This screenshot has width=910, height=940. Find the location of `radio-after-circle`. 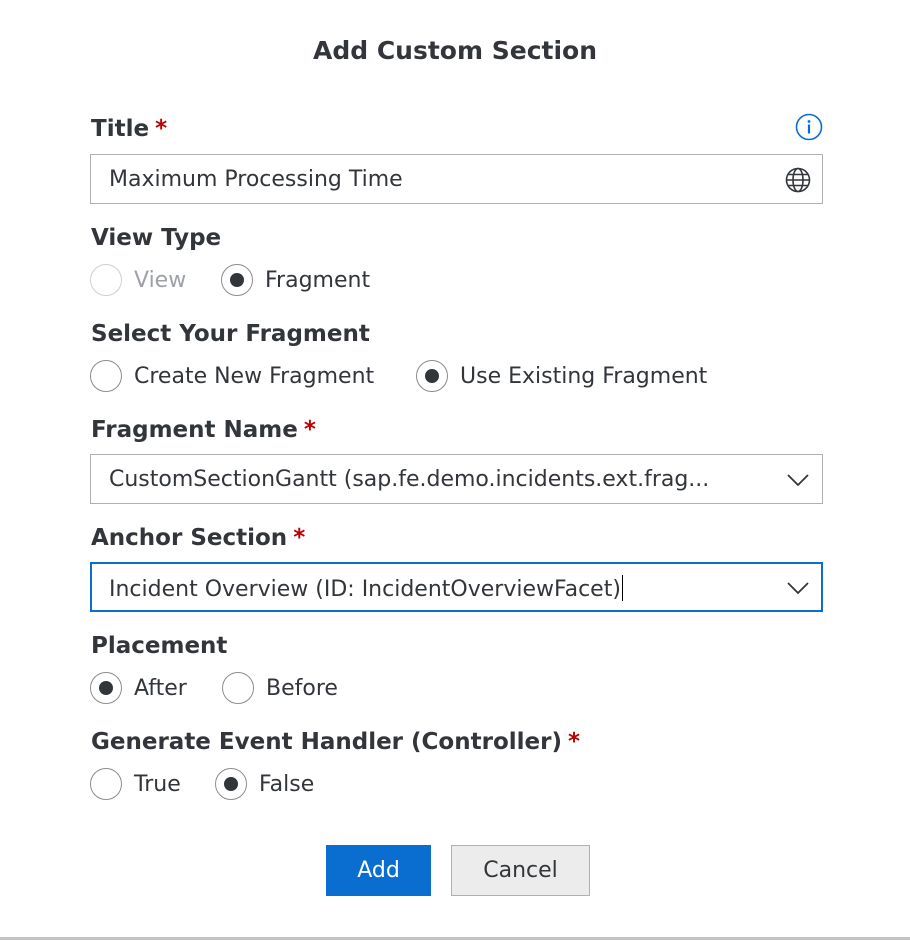

radio-after-circle is located at coordinates (106, 688).